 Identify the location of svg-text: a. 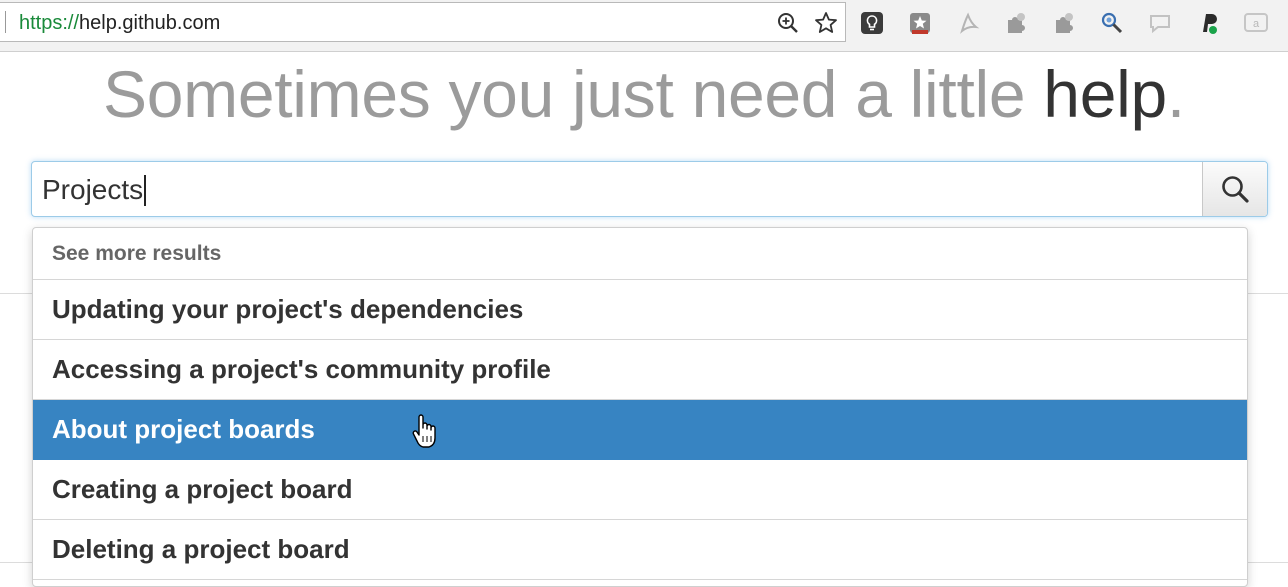
(1256, 24).